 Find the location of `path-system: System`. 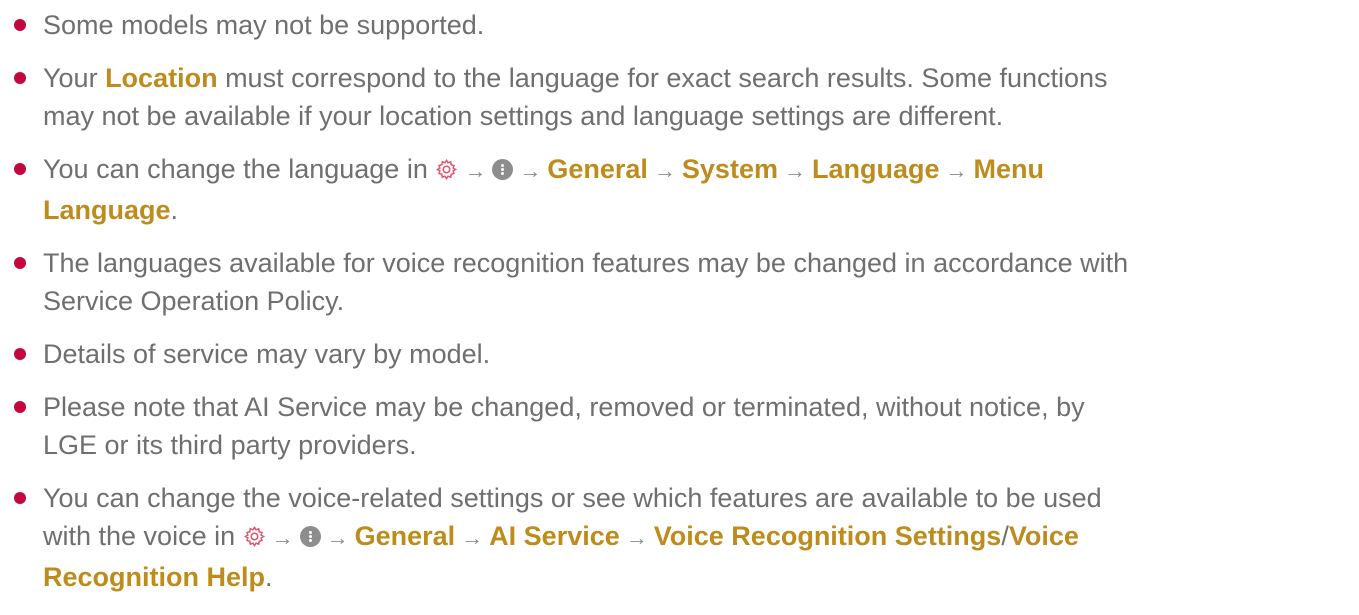

path-system: System is located at coordinates (729, 169).